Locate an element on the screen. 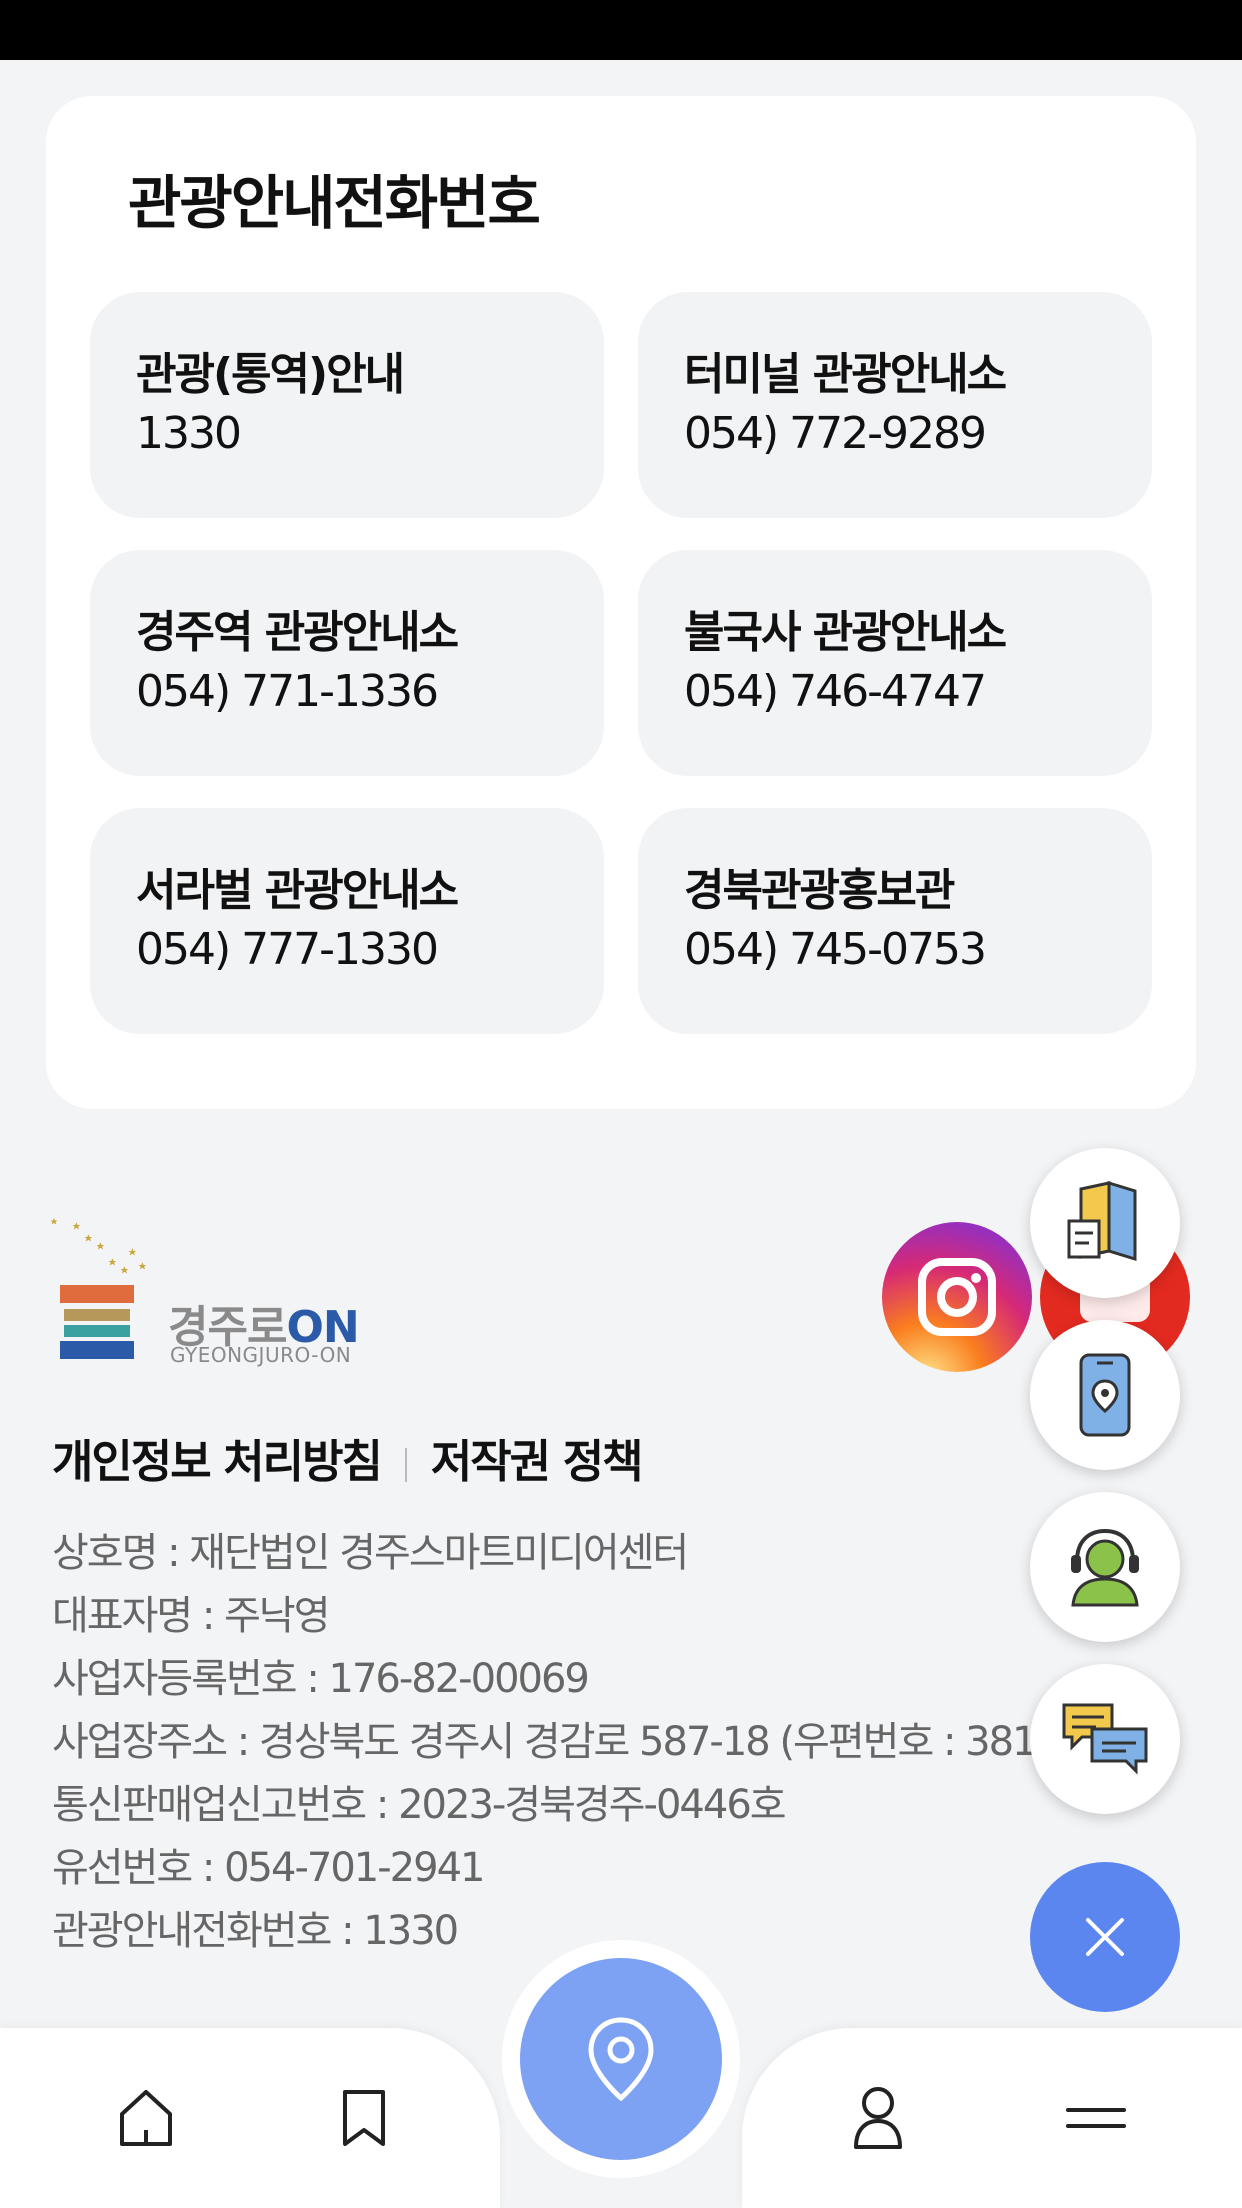 The width and height of the screenshot is (1242, 2208). logo-subtext: GYEONGJURO-ON is located at coordinates (261, 1355).